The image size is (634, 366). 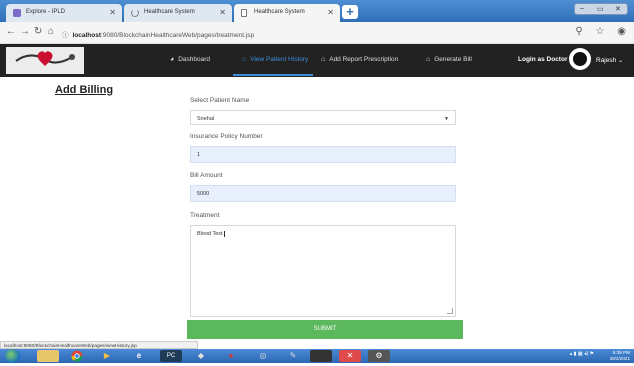 I want to click on flag-icon: ⚑, so click(x=592, y=354).